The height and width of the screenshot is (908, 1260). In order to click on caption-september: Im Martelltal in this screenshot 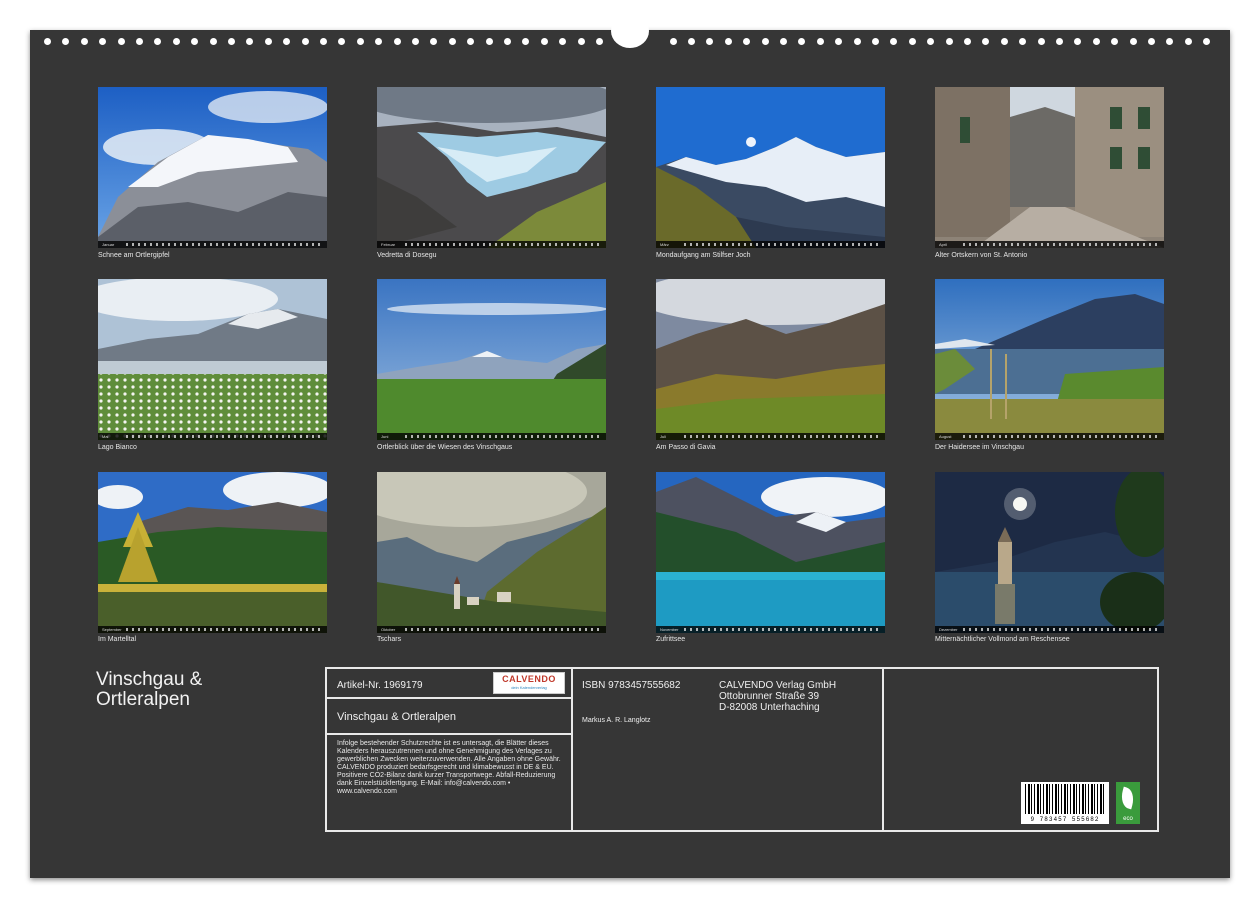, I will do `click(117, 639)`.